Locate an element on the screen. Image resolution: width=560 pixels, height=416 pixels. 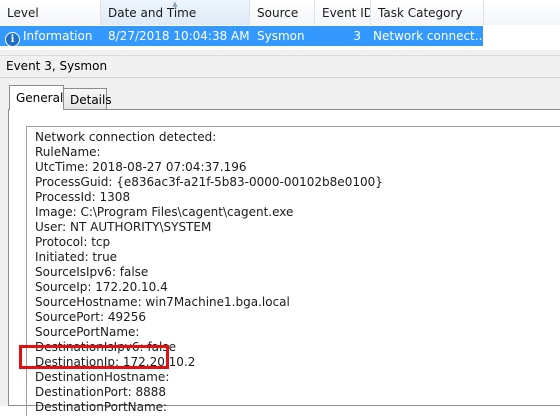
column-header-date-label: Date and Time is located at coordinates (152, 13).